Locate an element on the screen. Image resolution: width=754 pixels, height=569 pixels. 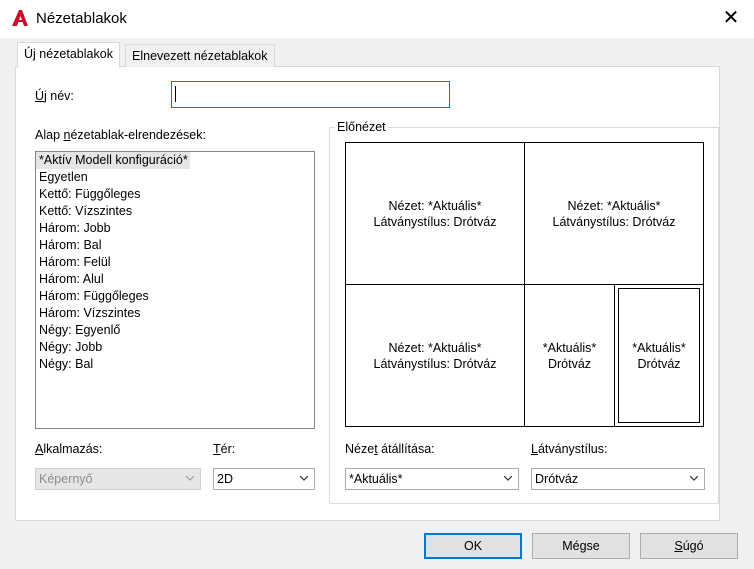
view-change-label: Nézet átállítása: is located at coordinates (390, 449).